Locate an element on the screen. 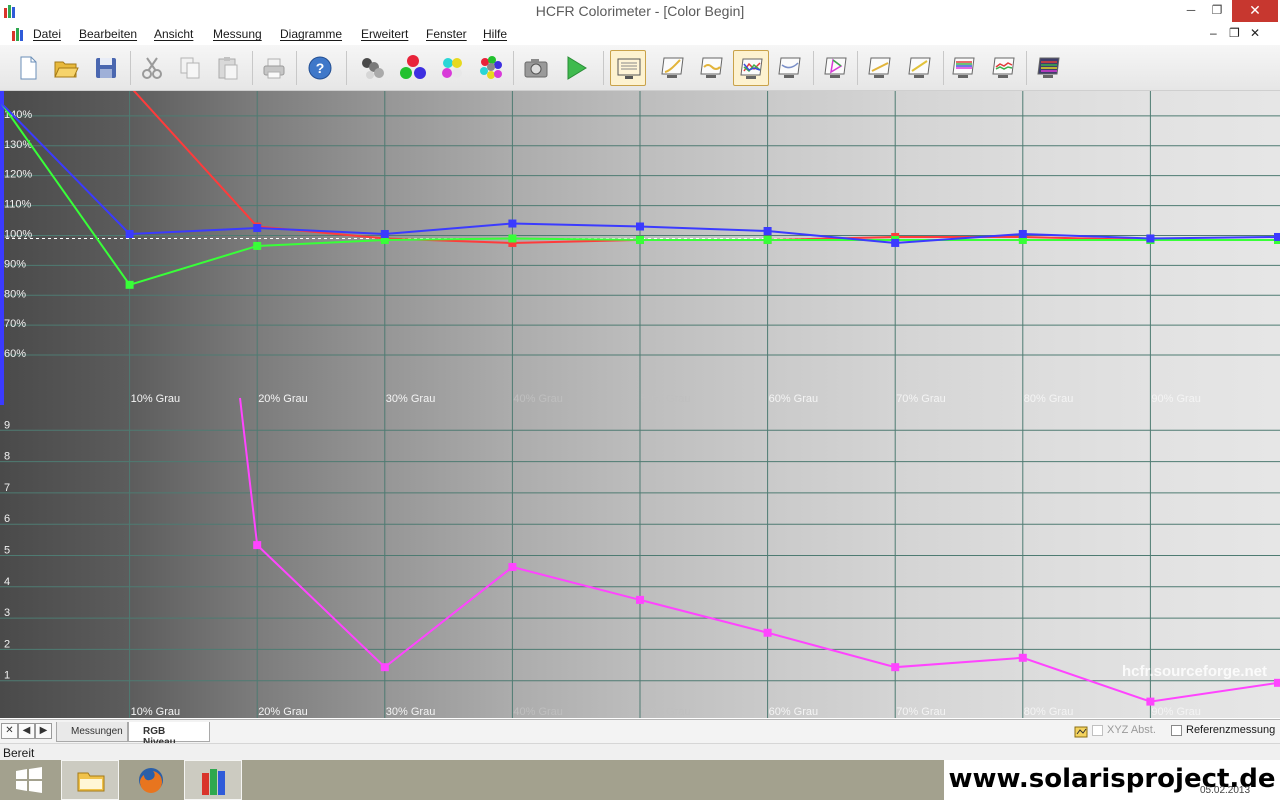  taskbar-explorer is located at coordinates (90, 780).